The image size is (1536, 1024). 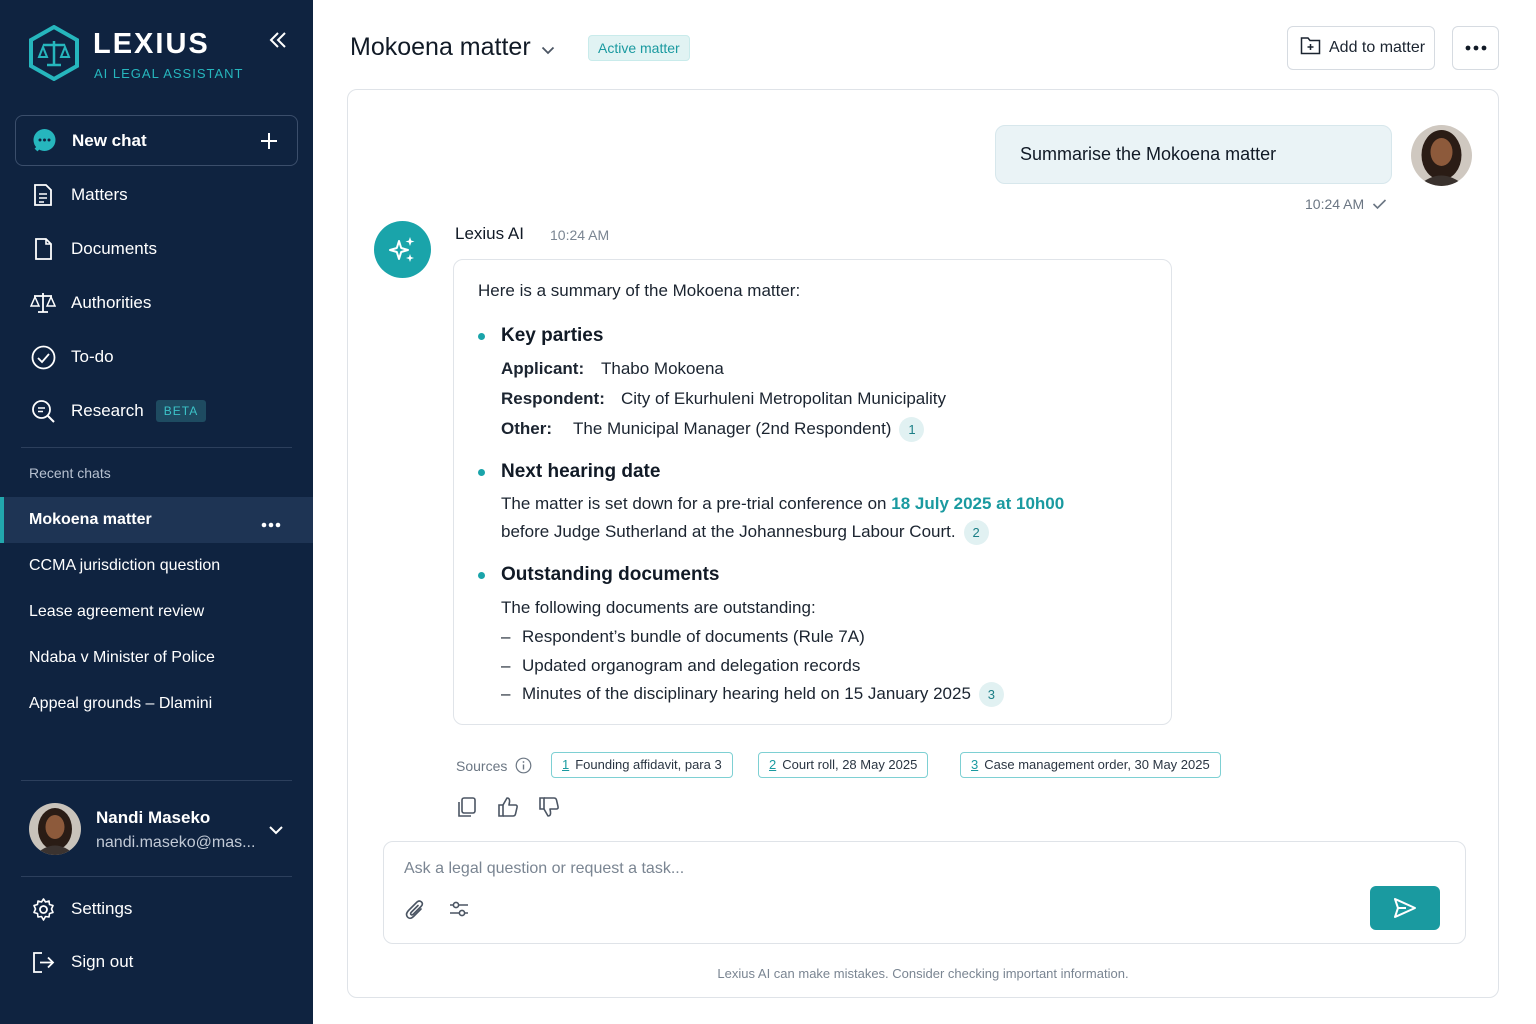 I want to click on sparkles-icon, so click(x=401, y=249).